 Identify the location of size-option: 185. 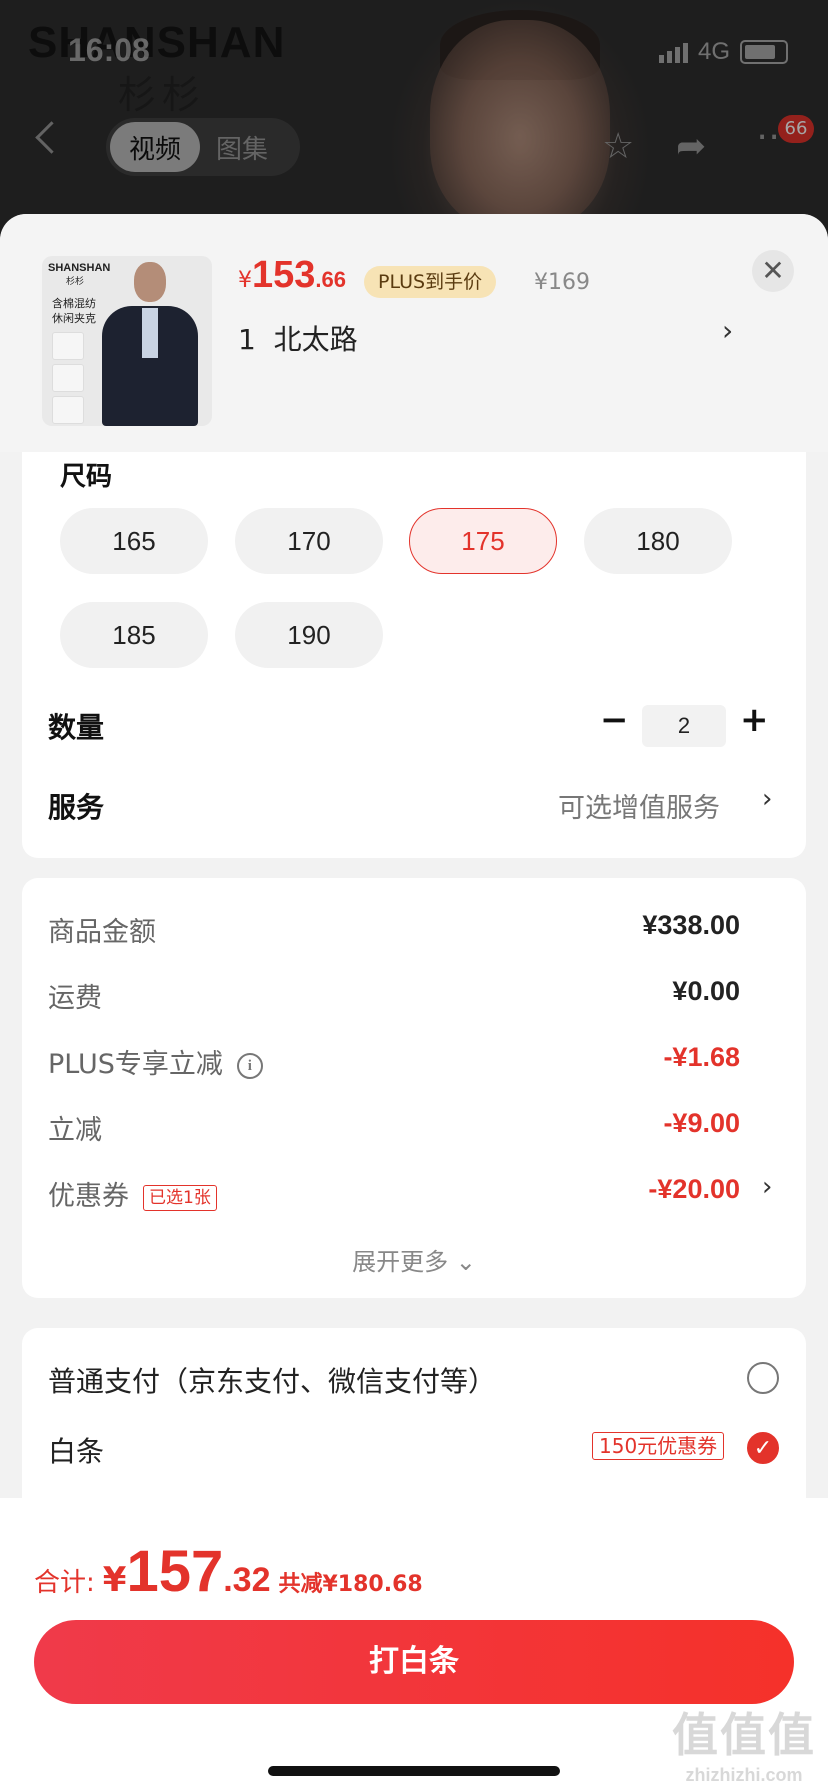
(134, 635).